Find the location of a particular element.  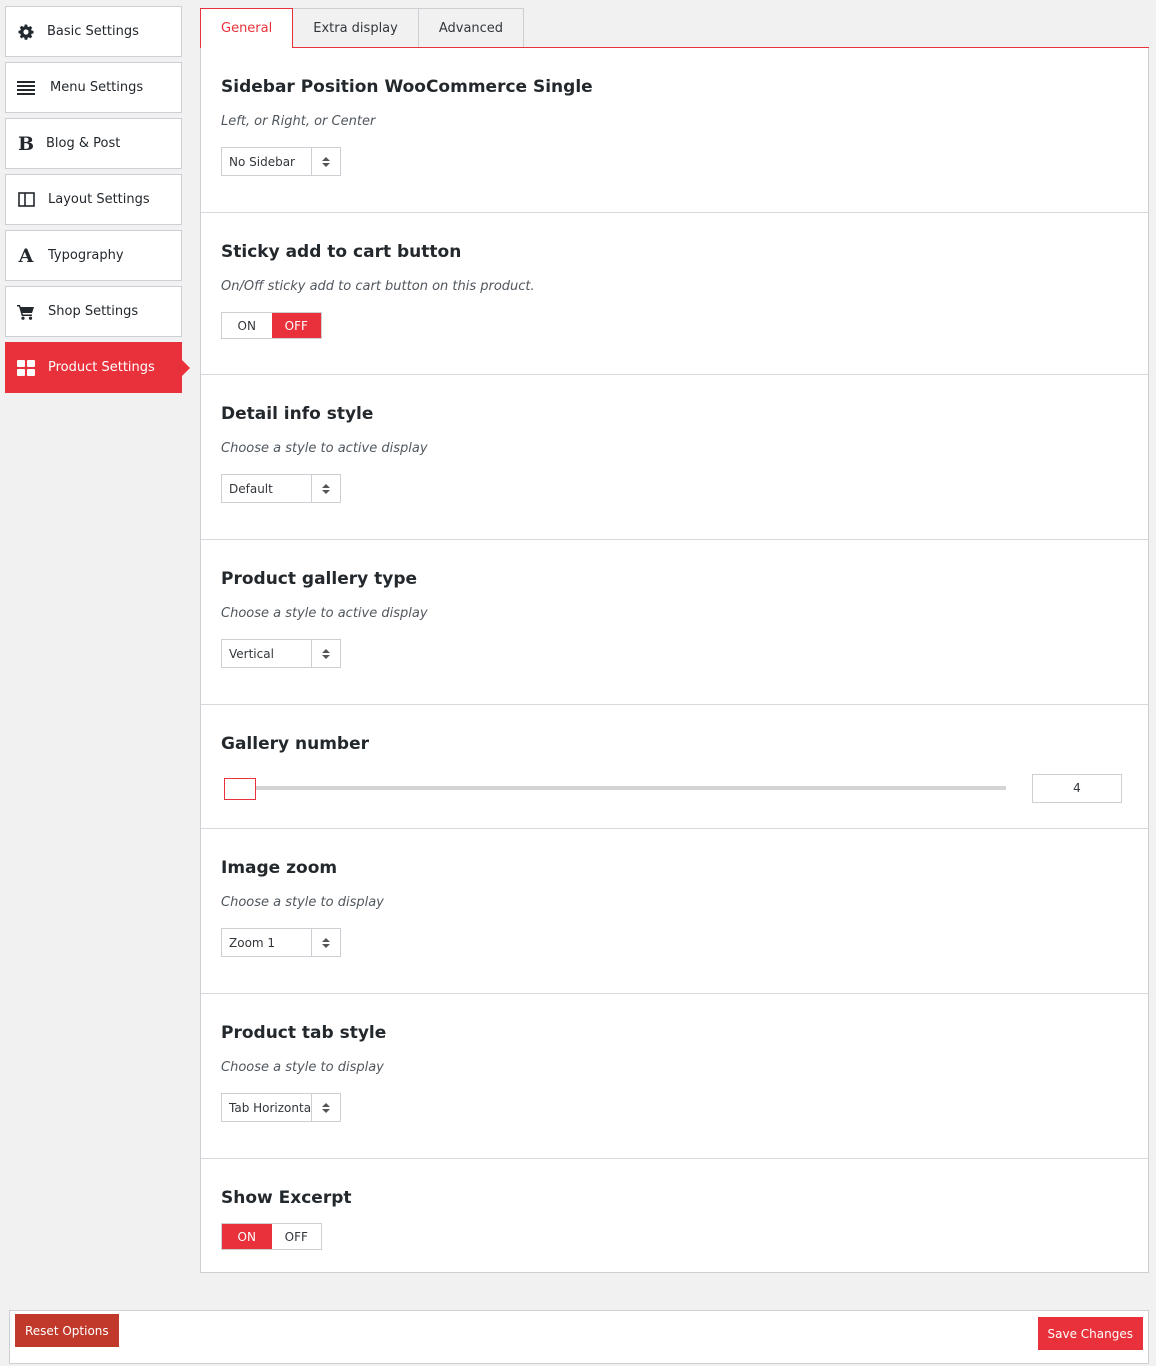

gallery-number-control: 4 is located at coordinates (674, 788).